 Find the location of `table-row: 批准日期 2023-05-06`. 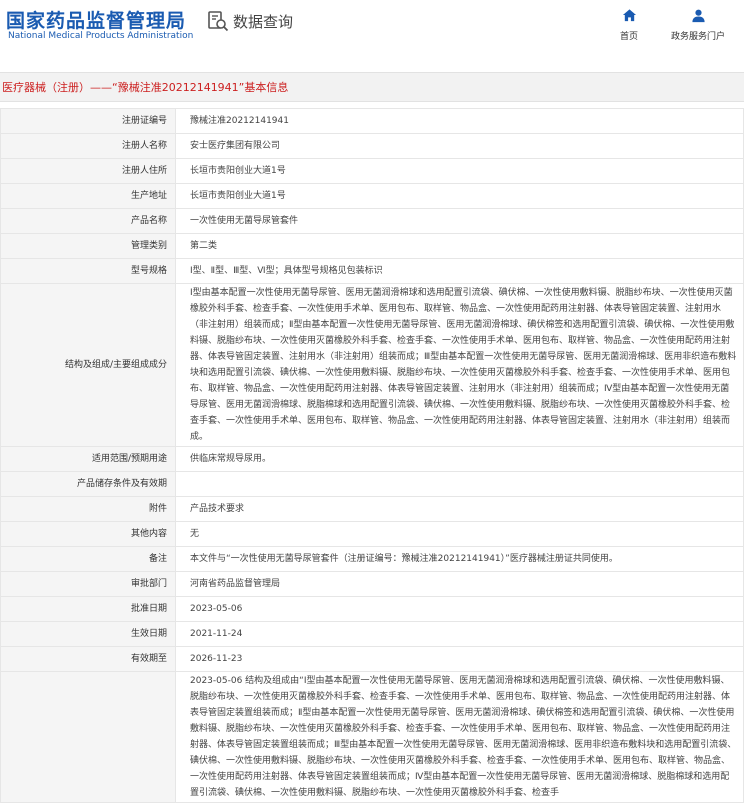

table-row: 批准日期 2023-05-06 is located at coordinates (372, 609).